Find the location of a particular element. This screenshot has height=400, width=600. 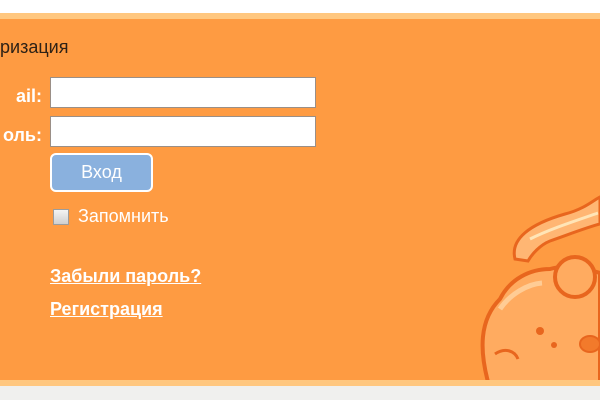

mascot-illustration is located at coordinates (540, 287).